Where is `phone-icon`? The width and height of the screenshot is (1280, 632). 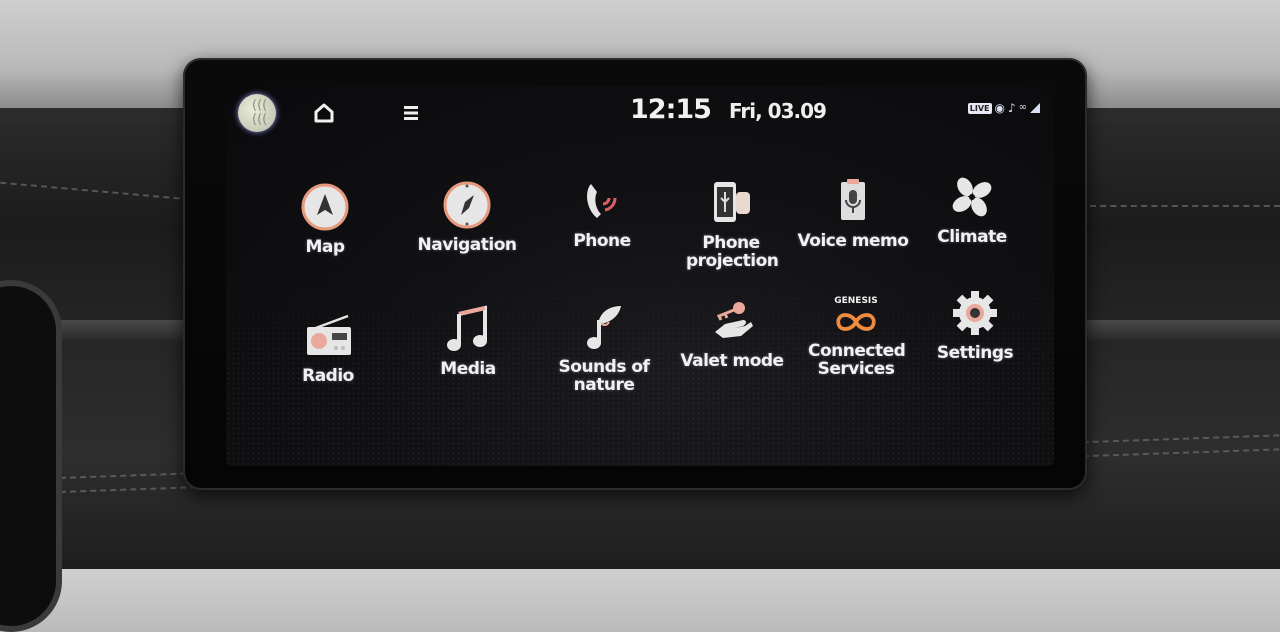
phone-icon is located at coordinates (602, 201).